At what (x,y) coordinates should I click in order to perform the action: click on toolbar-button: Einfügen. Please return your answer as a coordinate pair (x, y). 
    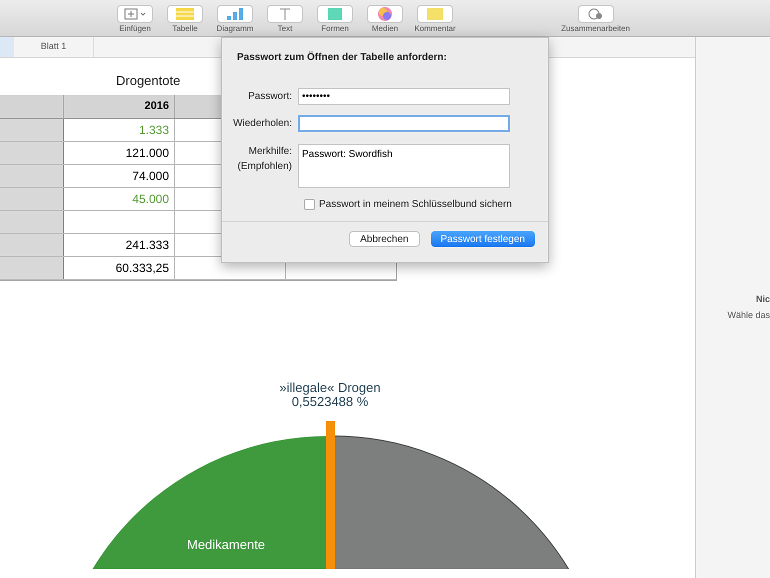
    Looking at the image, I should click on (135, 20).